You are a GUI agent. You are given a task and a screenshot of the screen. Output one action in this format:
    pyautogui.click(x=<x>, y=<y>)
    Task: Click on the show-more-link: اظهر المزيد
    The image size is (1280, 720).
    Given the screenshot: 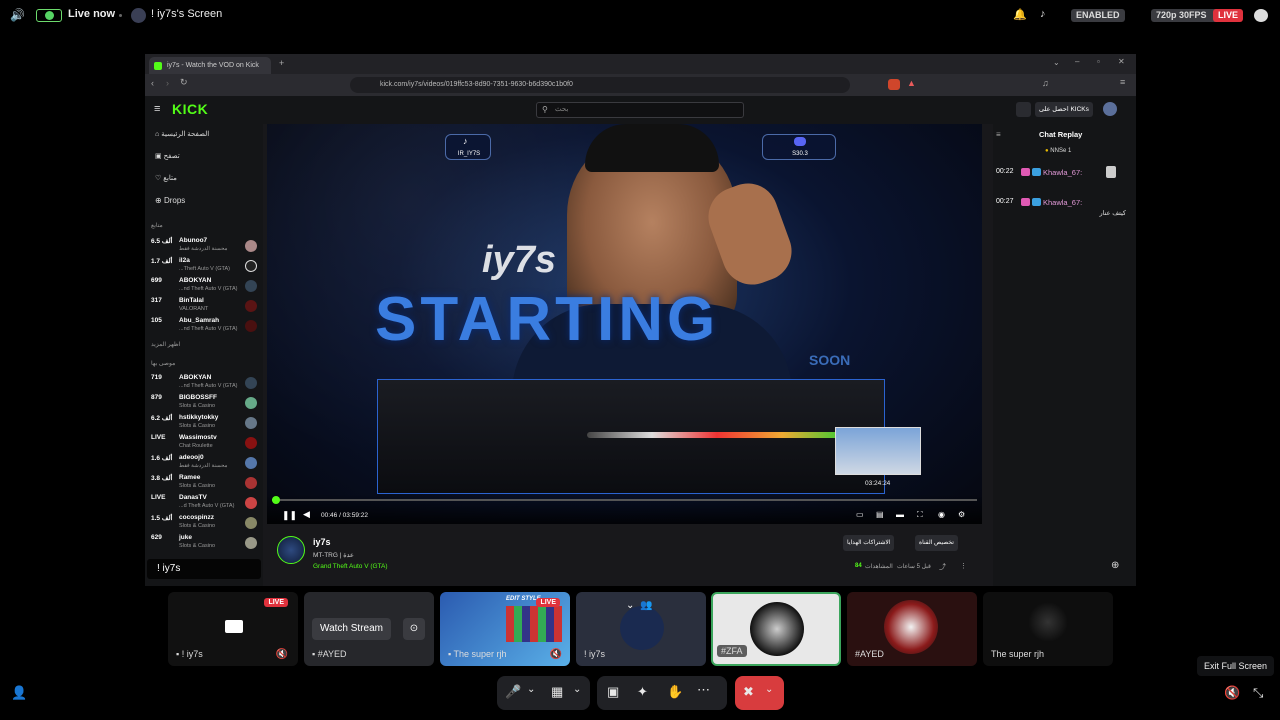 What is the action you would take?
    pyautogui.click(x=165, y=344)
    